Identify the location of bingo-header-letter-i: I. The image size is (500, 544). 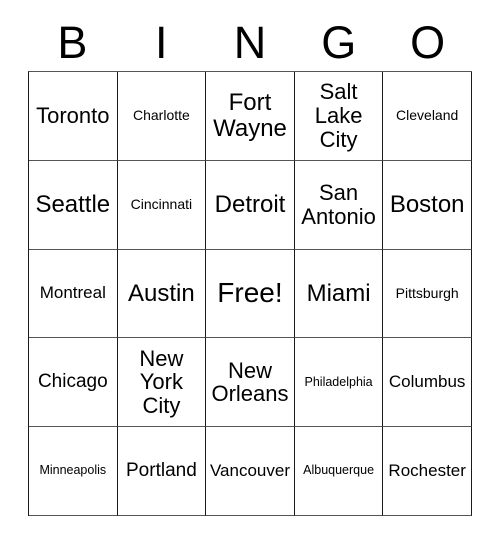
(161, 42).